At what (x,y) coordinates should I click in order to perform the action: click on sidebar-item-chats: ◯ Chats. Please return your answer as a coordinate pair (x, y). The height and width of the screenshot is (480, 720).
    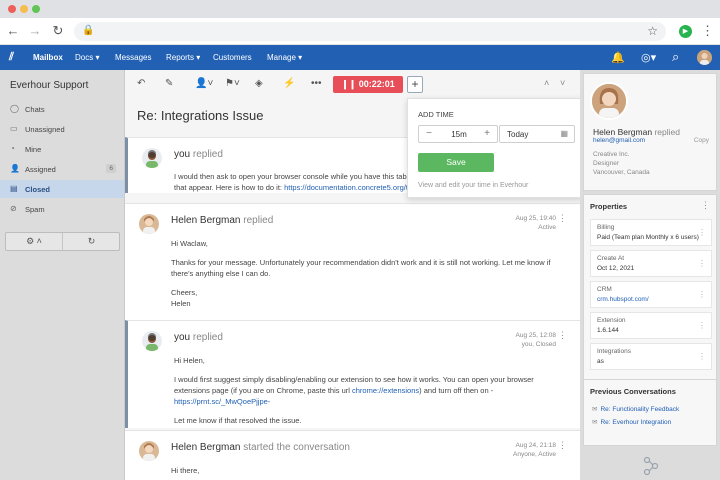
    Looking at the image, I should click on (62, 109).